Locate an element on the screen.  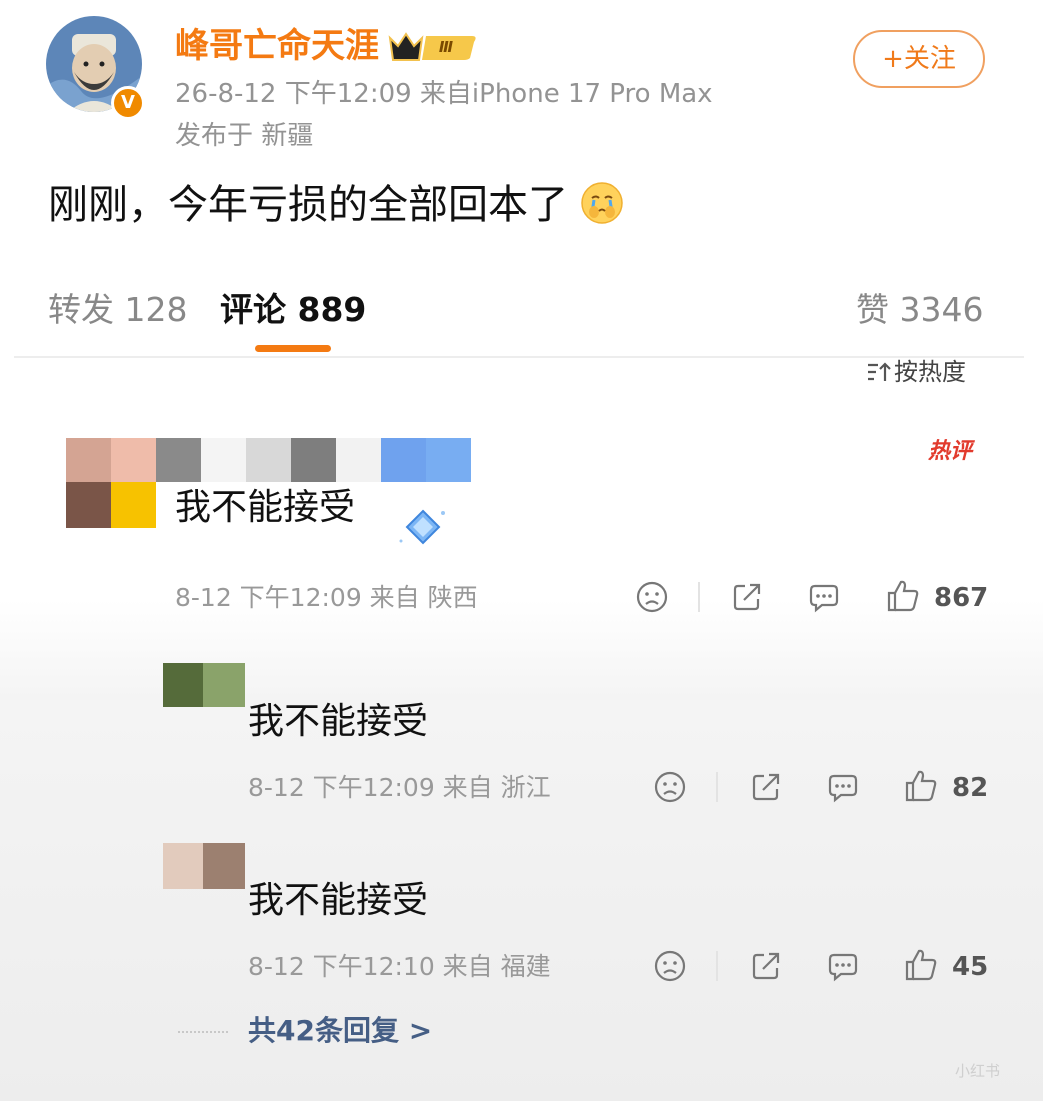
author-name: 峰哥亡命天涯 is located at coordinates (277, 46).